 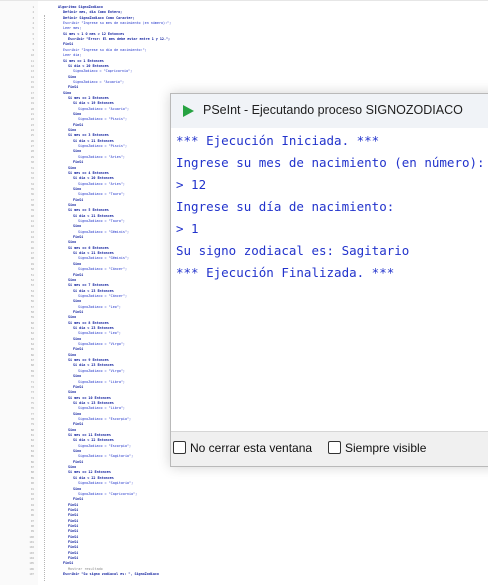 What do you see at coordinates (32, 173) in the screenshot?
I see `line-number: 32` at bounding box center [32, 173].